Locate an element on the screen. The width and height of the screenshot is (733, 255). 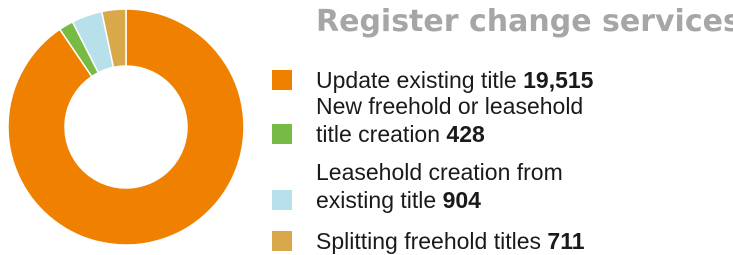
legend-swatch-new-freehold-or-leasehold-title-creation is located at coordinates (282, 134).